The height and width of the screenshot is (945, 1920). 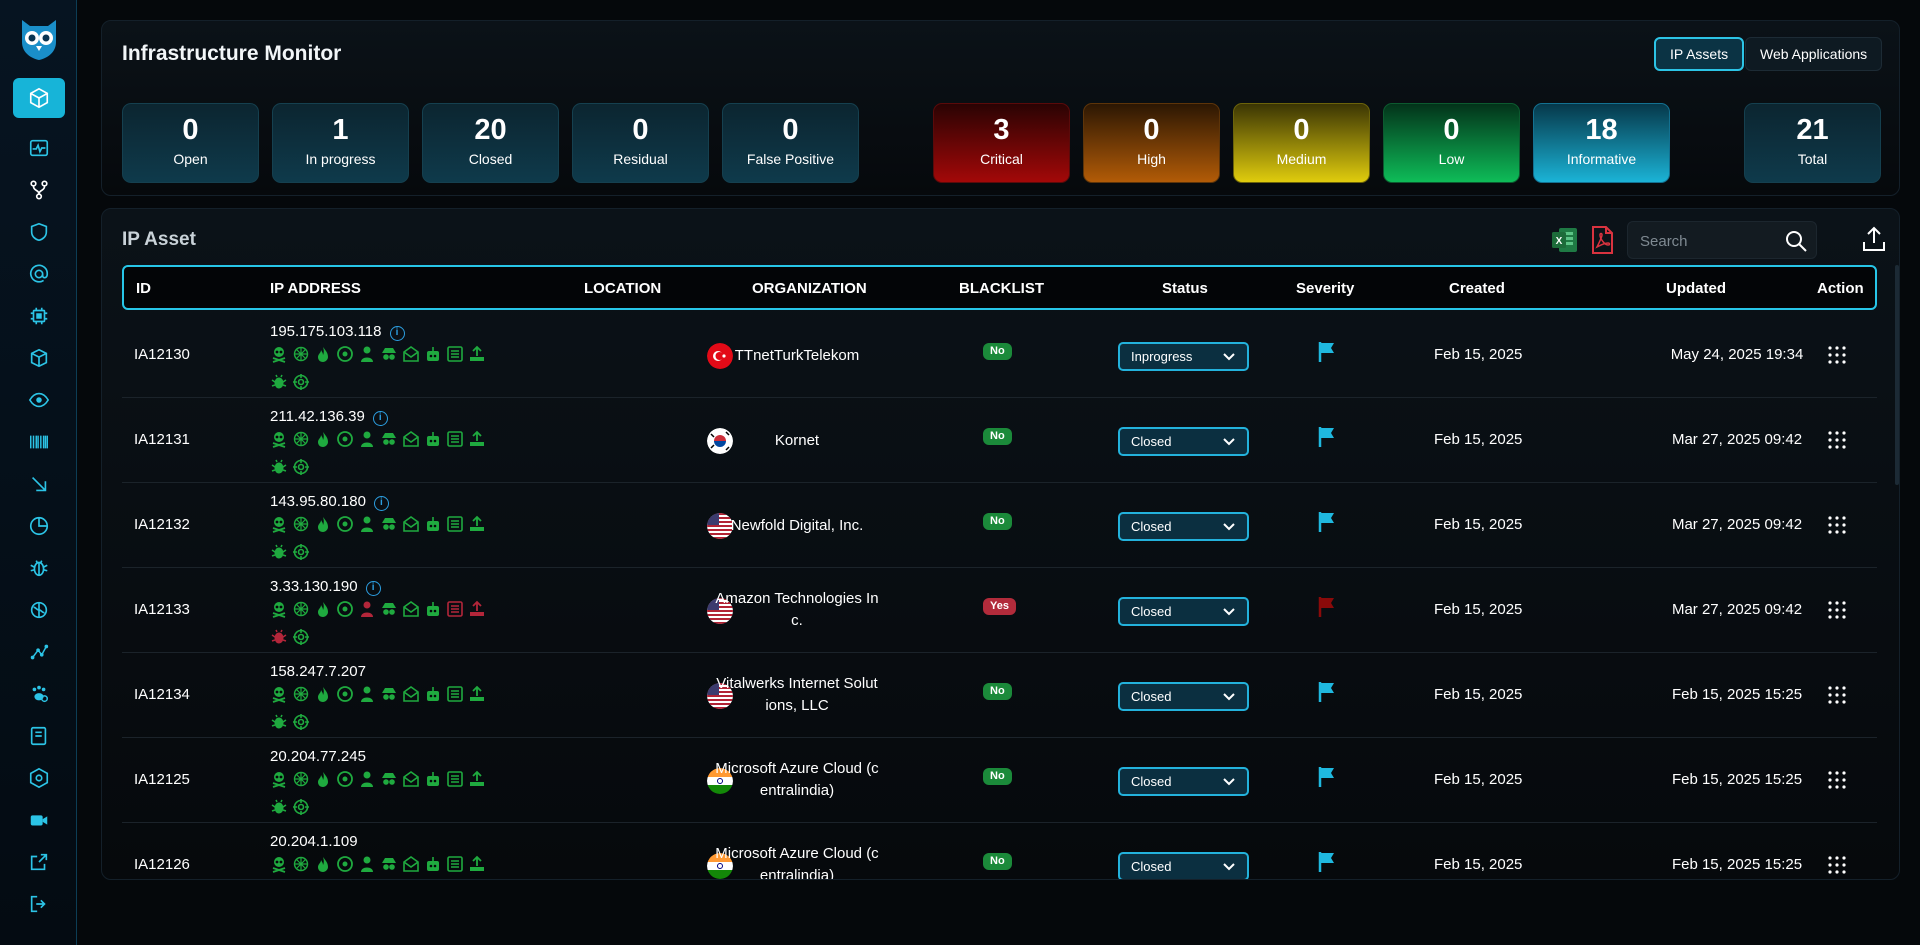 What do you see at coordinates (1183, 356) in the screenshot?
I see `status-dropdown: Inprogress` at bounding box center [1183, 356].